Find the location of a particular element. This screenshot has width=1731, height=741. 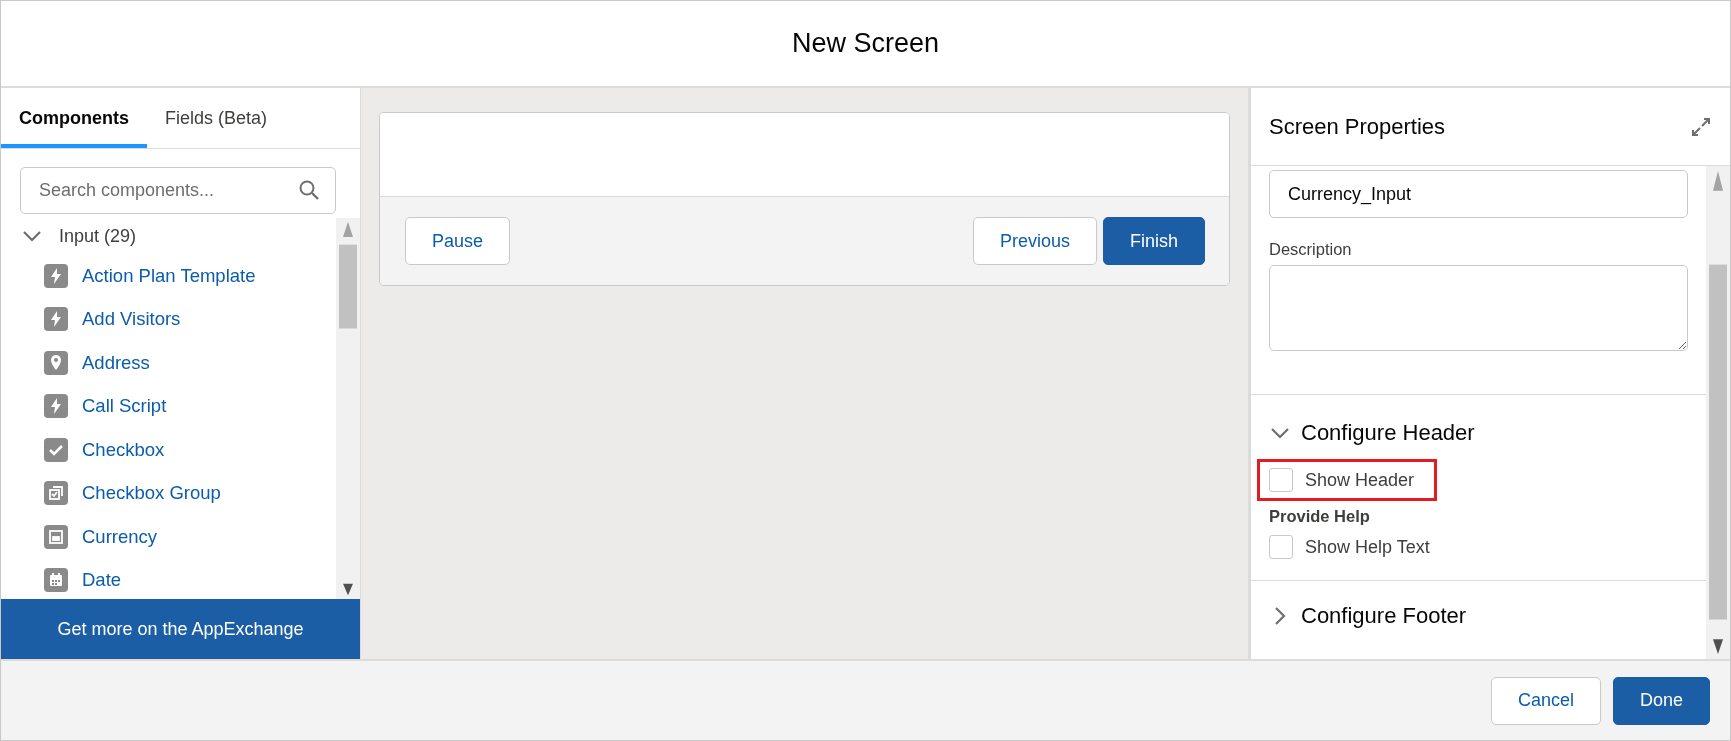

checkbox-group-icon is located at coordinates (56, 493).